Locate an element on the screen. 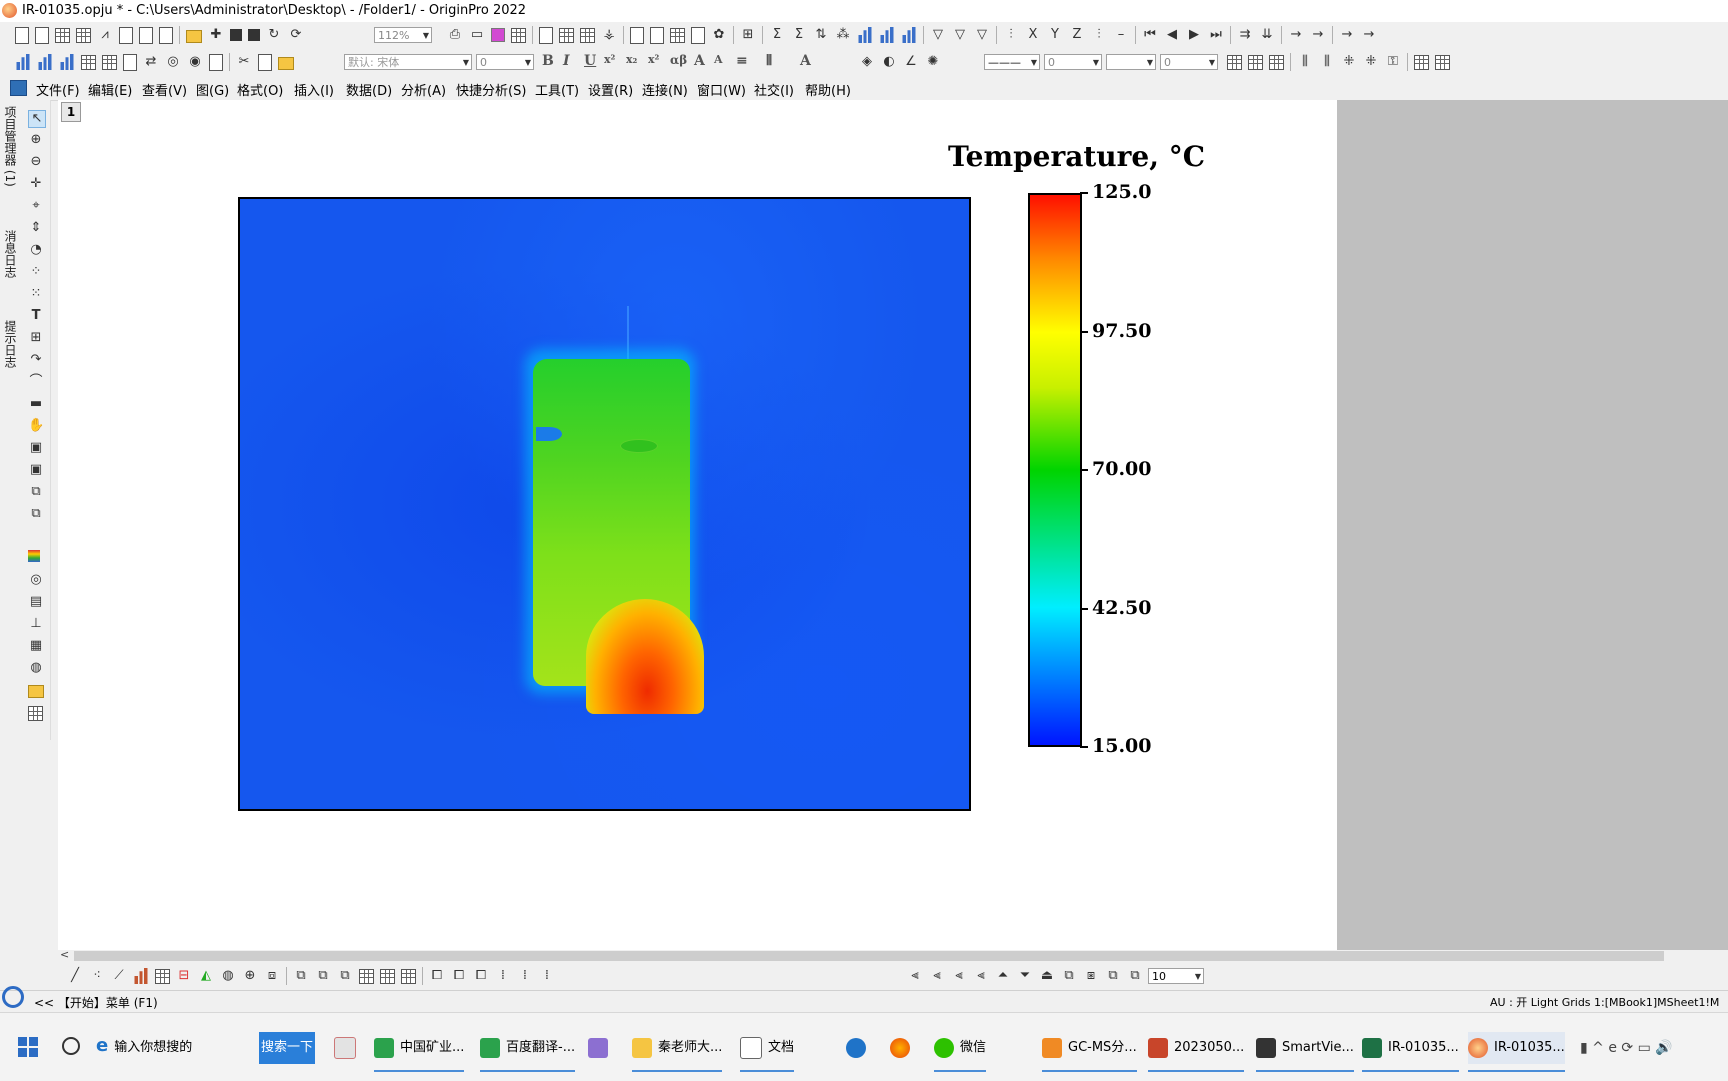 The image size is (1728, 1081). obj-align-top-icon: ⫷ is located at coordinates (981, 976).